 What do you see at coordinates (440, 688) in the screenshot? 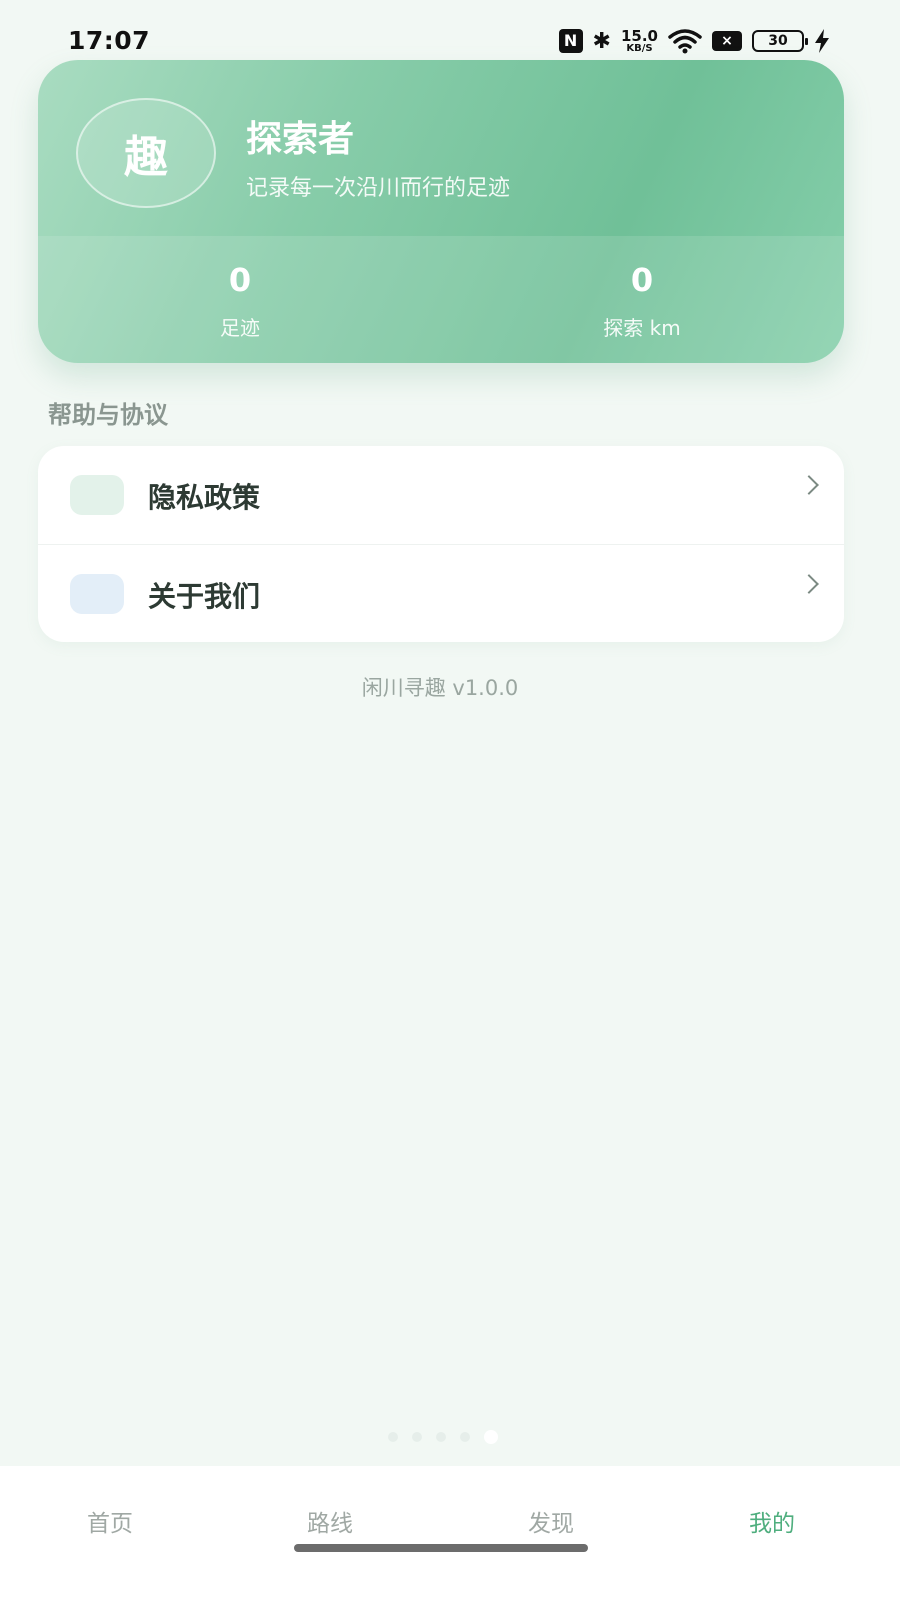
I see `version-text: 闲川寻趣 v1.0.0` at bounding box center [440, 688].